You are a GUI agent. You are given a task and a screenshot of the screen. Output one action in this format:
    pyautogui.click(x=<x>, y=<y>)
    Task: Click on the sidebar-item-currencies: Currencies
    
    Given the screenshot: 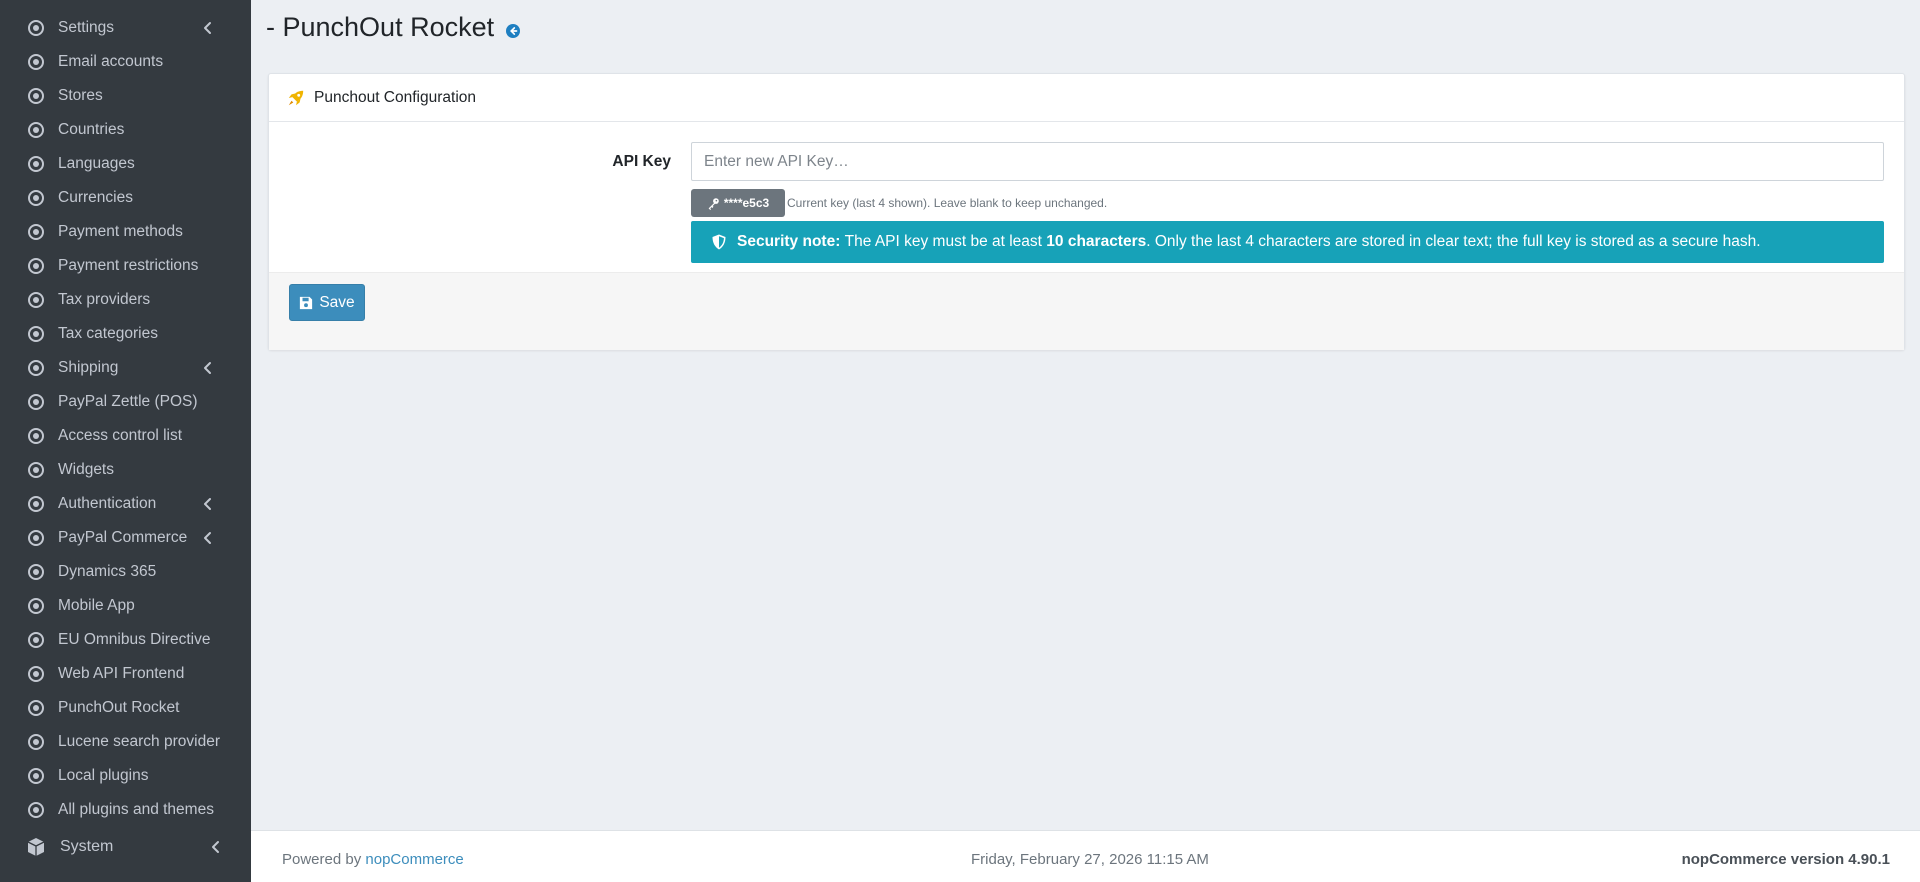 What is the action you would take?
    pyautogui.click(x=125, y=198)
    